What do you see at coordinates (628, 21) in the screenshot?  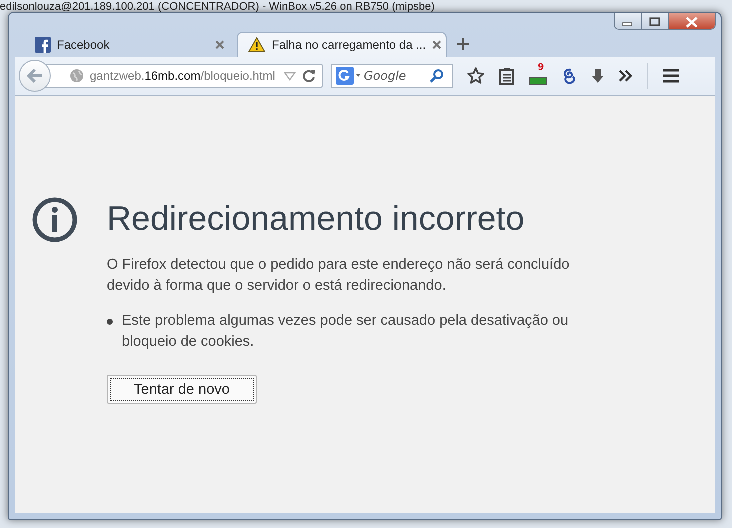 I see `minimize-button` at bounding box center [628, 21].